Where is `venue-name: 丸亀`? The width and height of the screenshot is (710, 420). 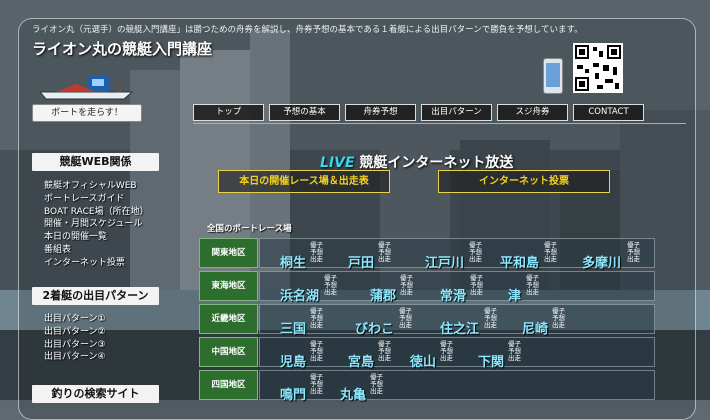 venue-name: 丸亀 is located at coordinates (353, 393).